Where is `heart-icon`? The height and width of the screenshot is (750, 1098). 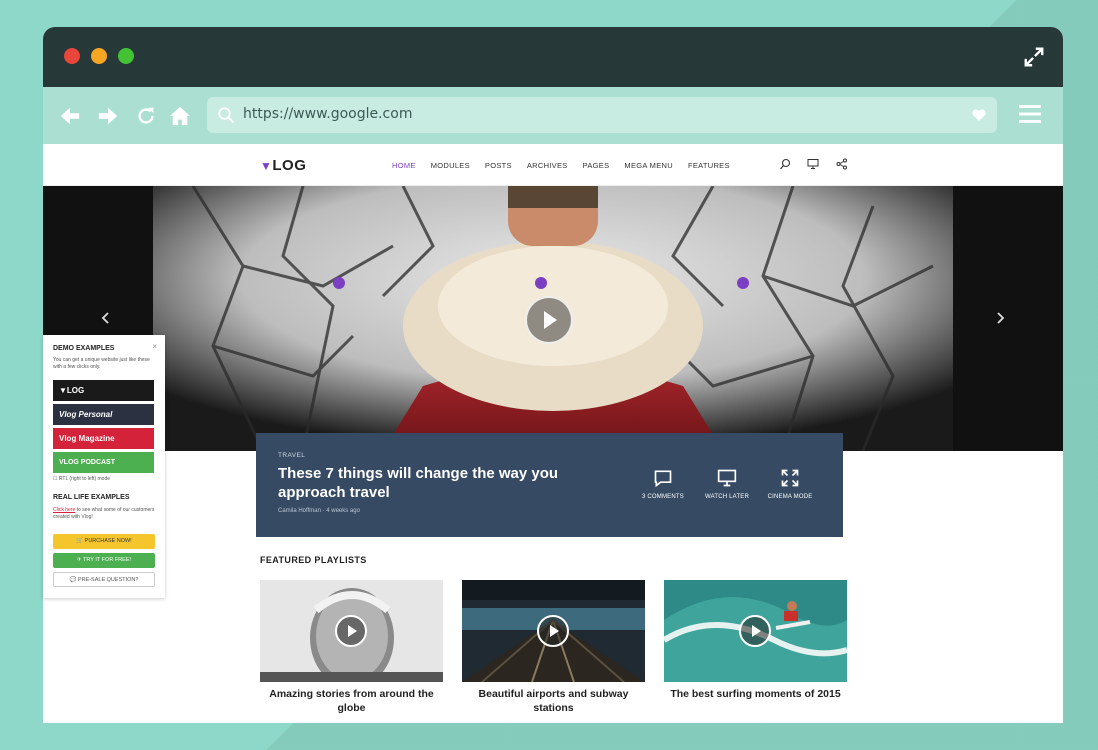
heart-icon is located at coordinates (979, 115).